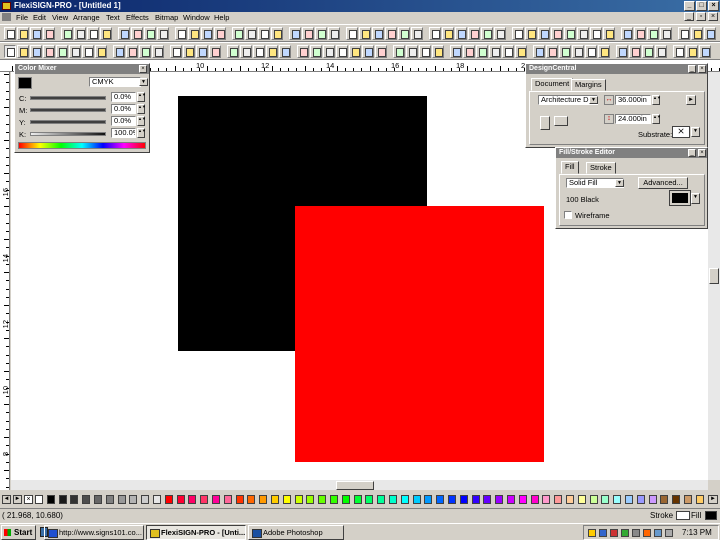  Describe the element at coordinates (39, 17) in the screenshot. I see `menu-edit: Edit` at that location.